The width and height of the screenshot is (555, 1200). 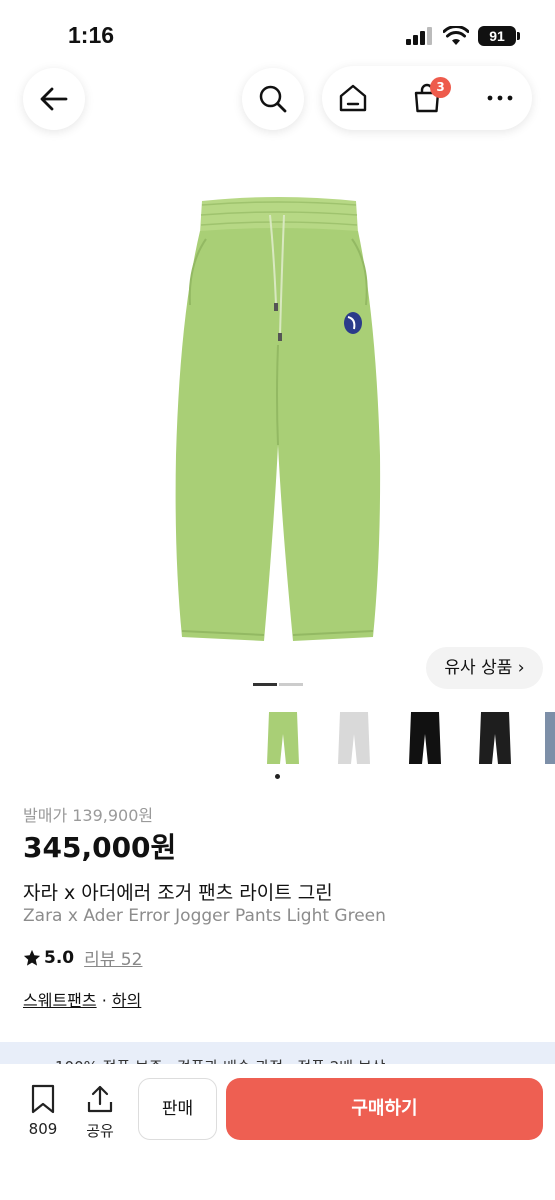 I want to click on subcategory-link: 하의, so click(x=126, y=1000).